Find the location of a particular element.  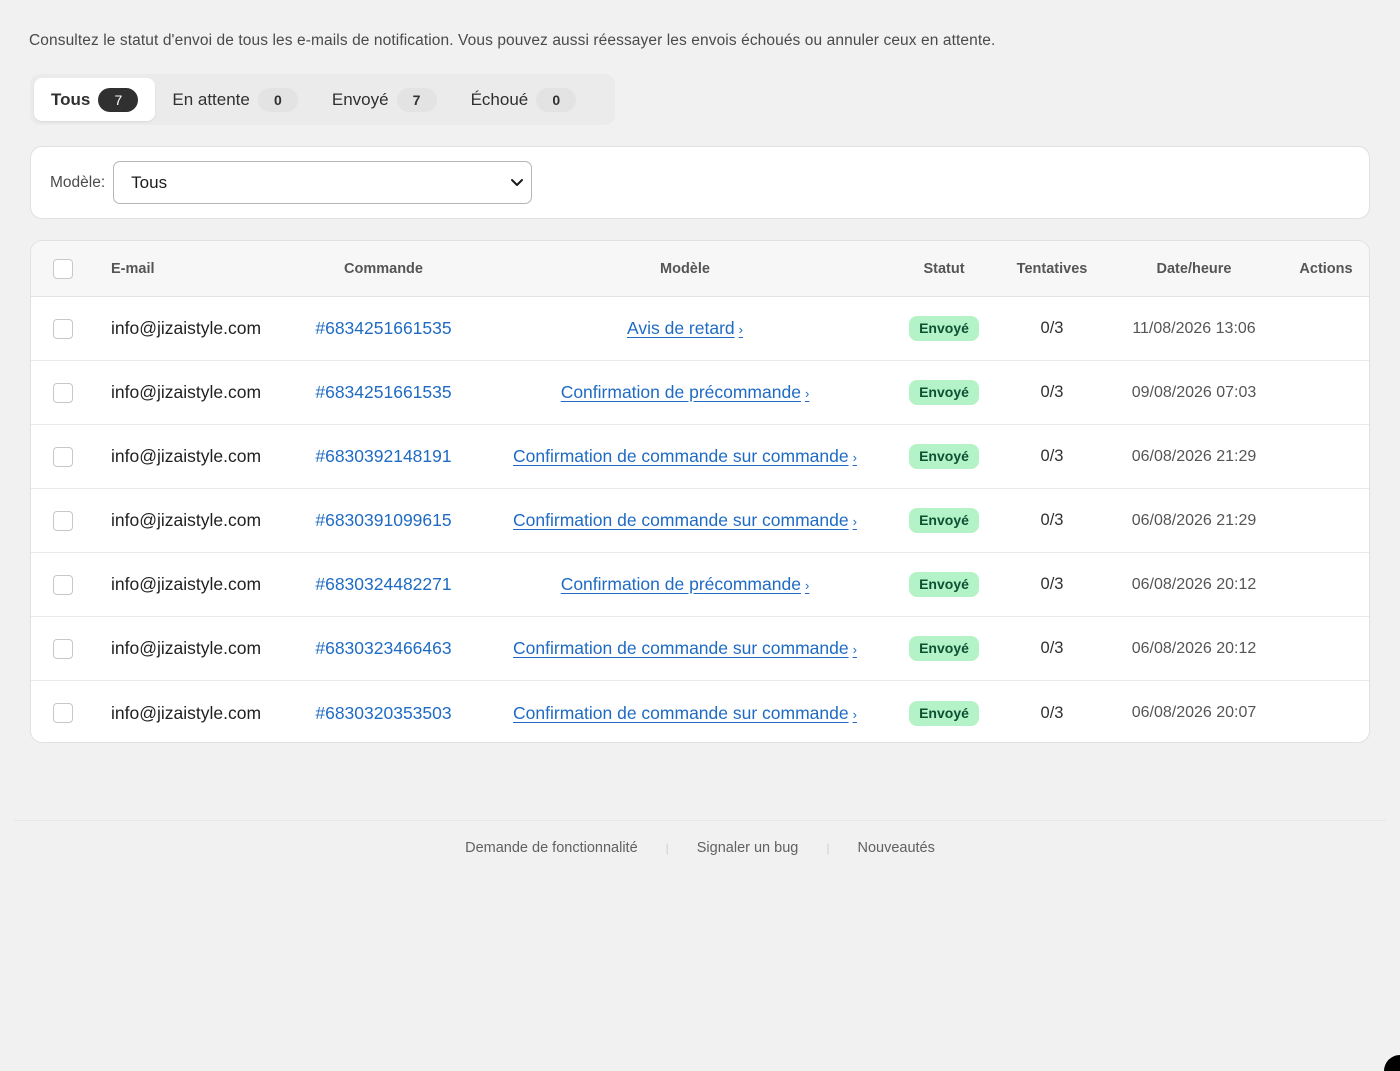

tab-pending: En attente 0 is located at coordinates (235, 99).